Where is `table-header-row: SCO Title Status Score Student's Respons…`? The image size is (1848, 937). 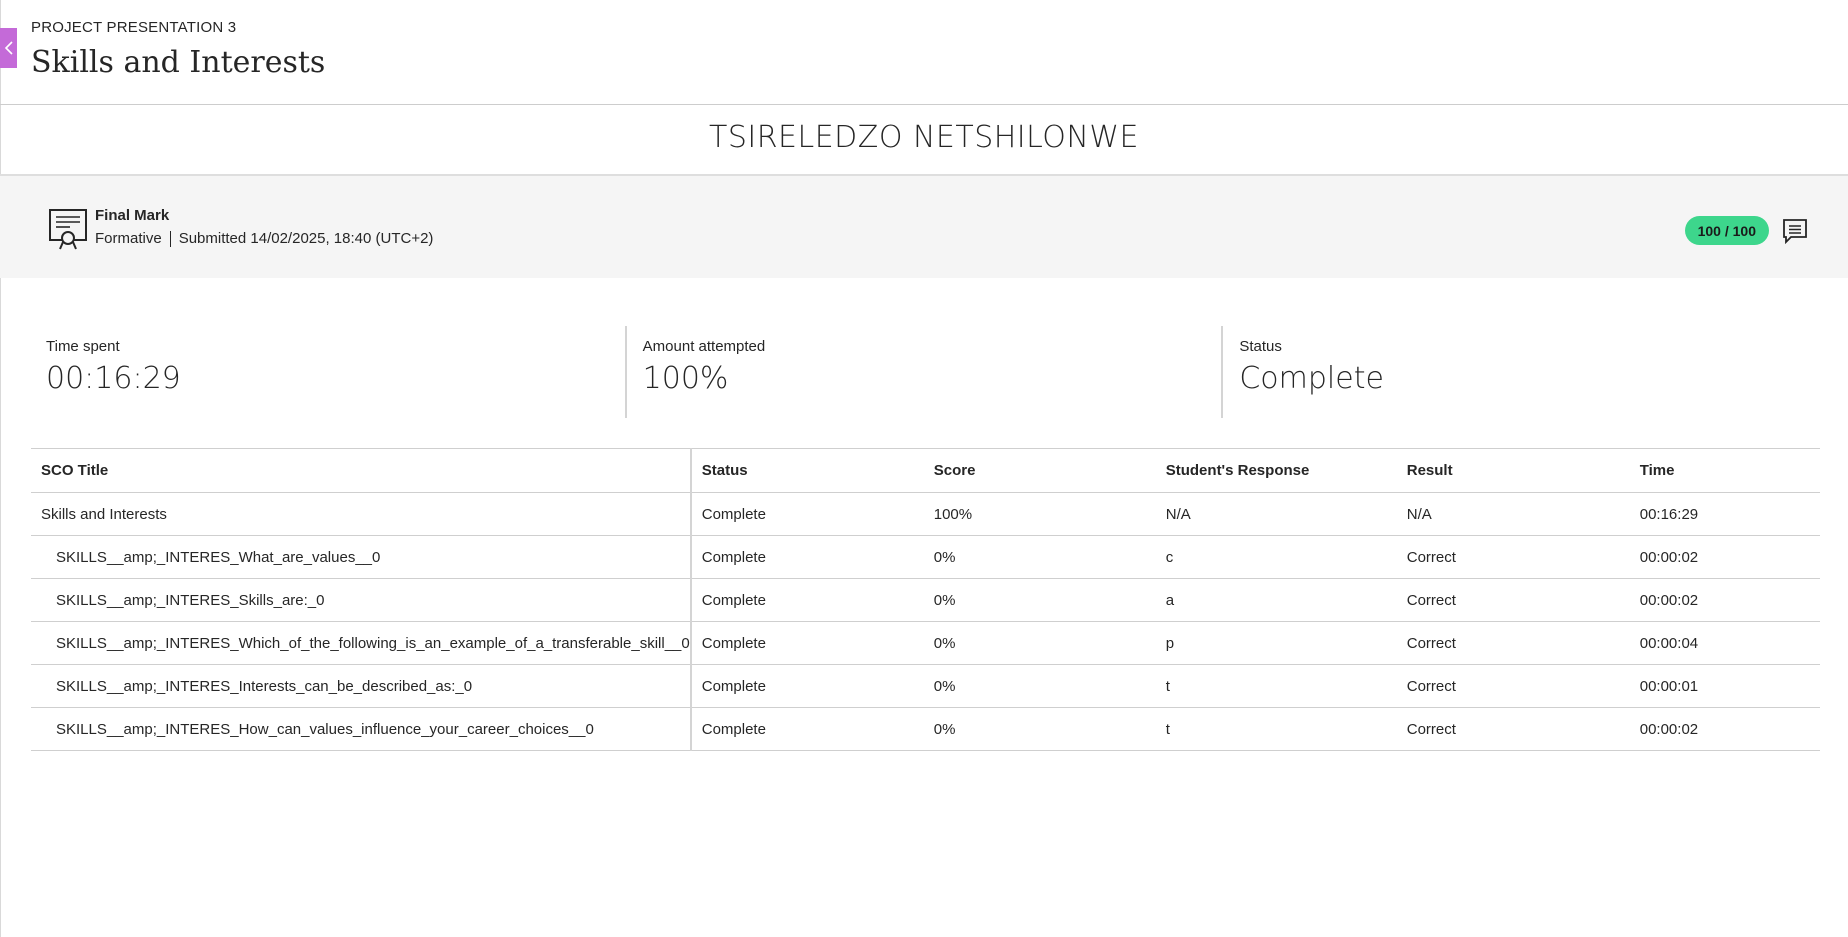
table-header-row: SCO Title Status Score Student's Respons… is located at coordinates (925, 470).